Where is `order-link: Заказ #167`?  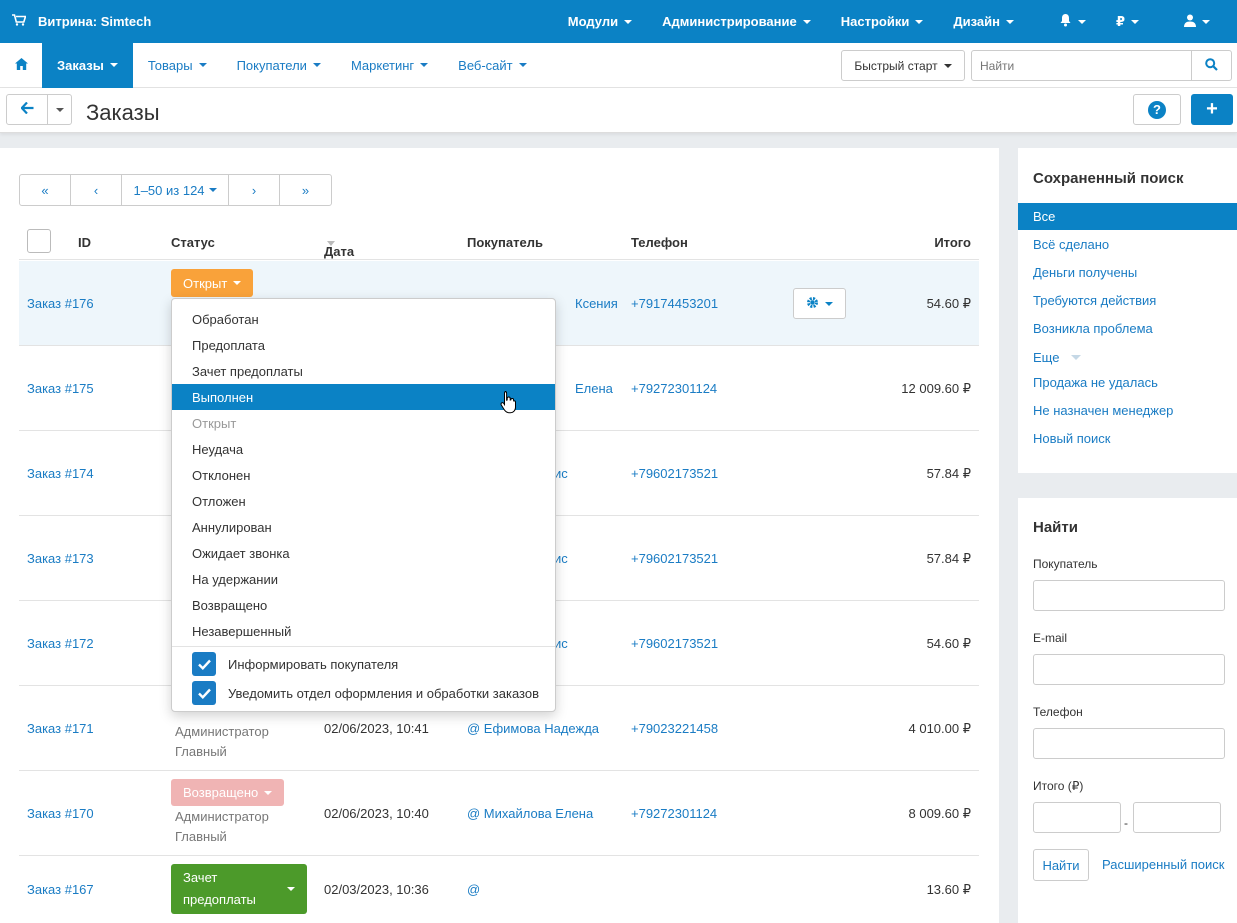 order-link: Заказ #167 is located at coordinates (60, 889).